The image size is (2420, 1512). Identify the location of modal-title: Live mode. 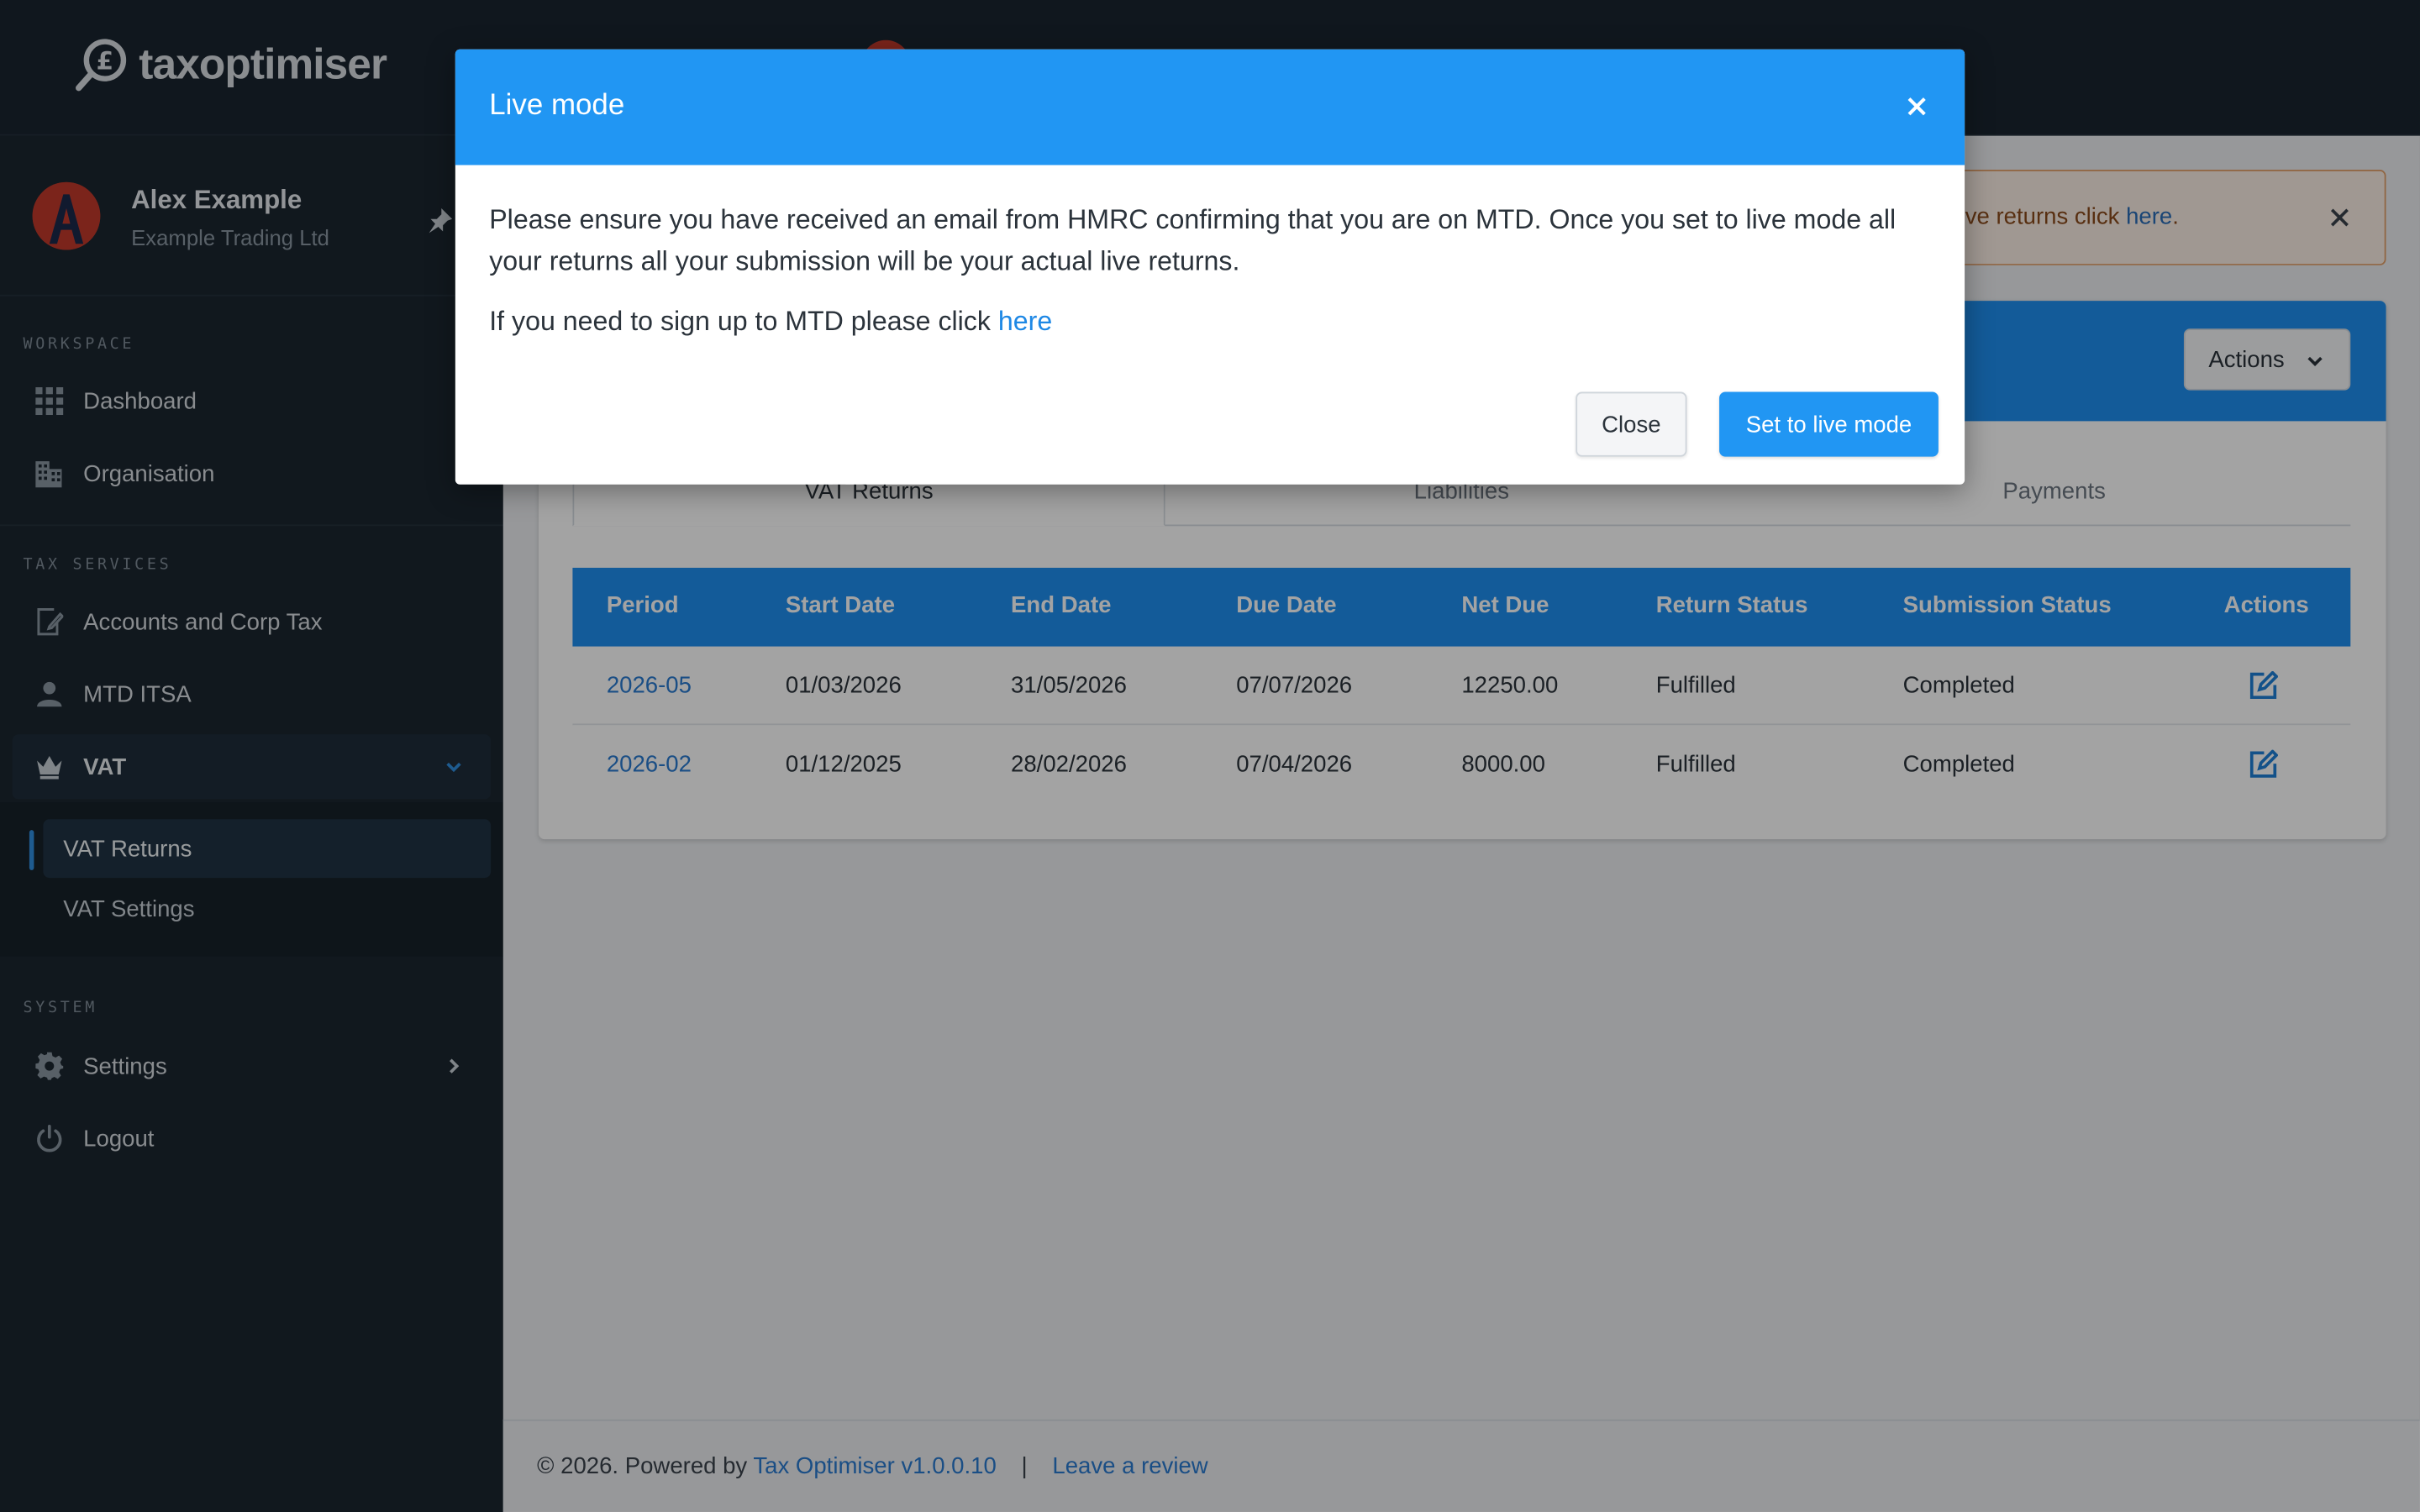
(557, 106).